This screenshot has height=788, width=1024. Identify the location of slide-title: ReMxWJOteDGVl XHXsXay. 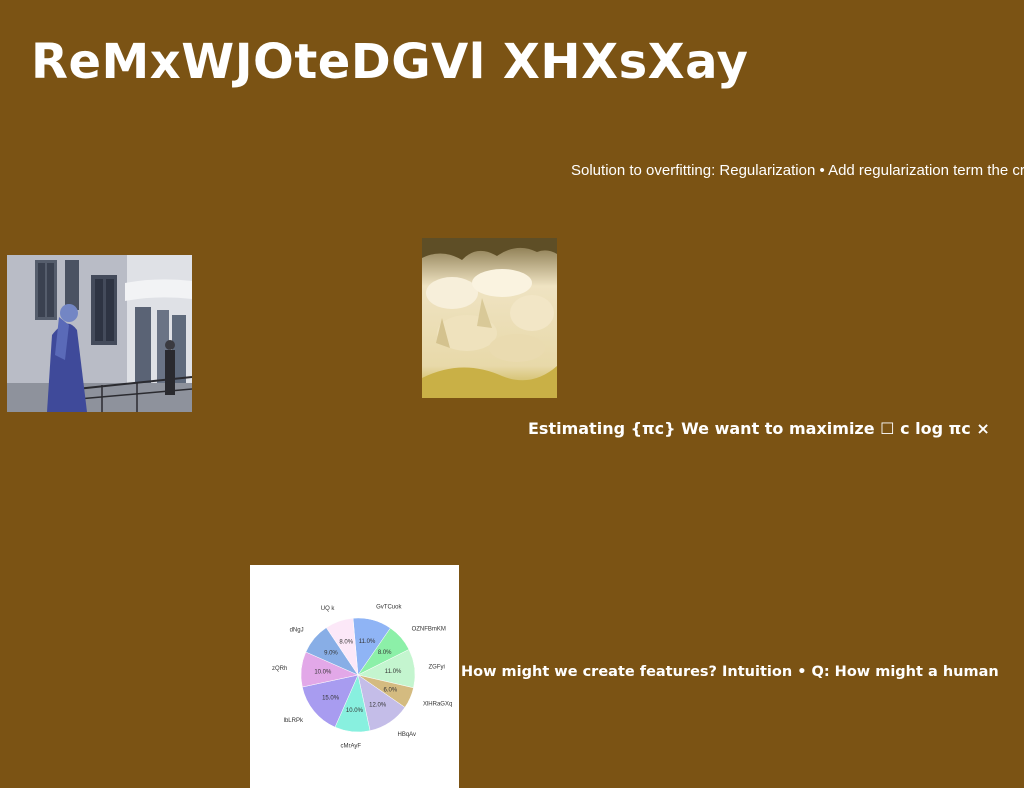
(390, 62).